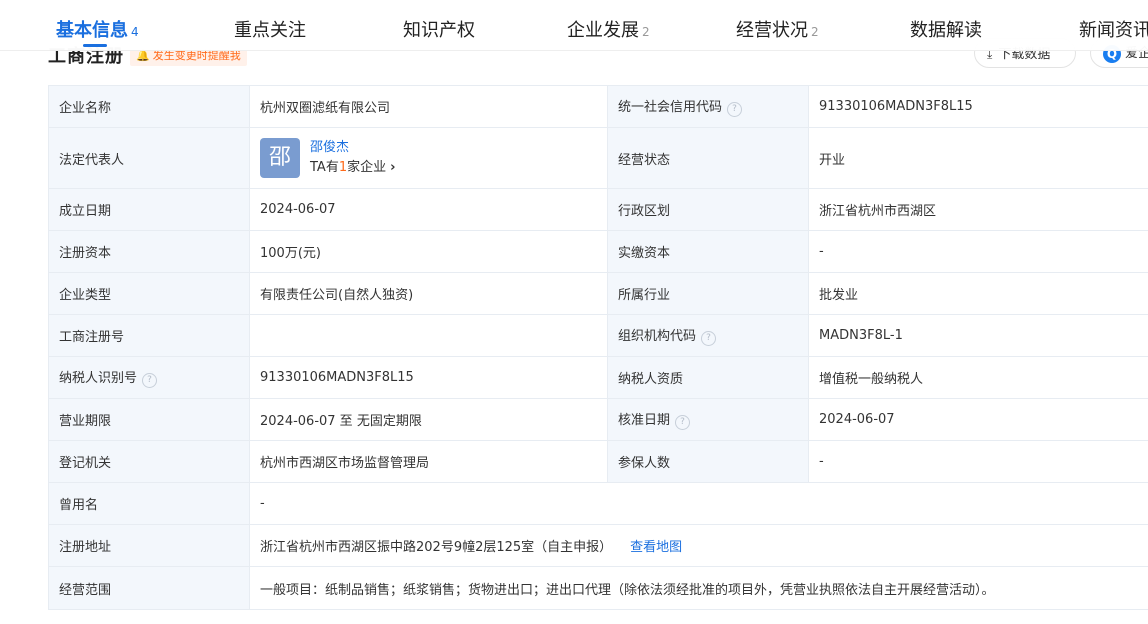  I want to click on tab-development: 企业发展 2, so click(608, 29).